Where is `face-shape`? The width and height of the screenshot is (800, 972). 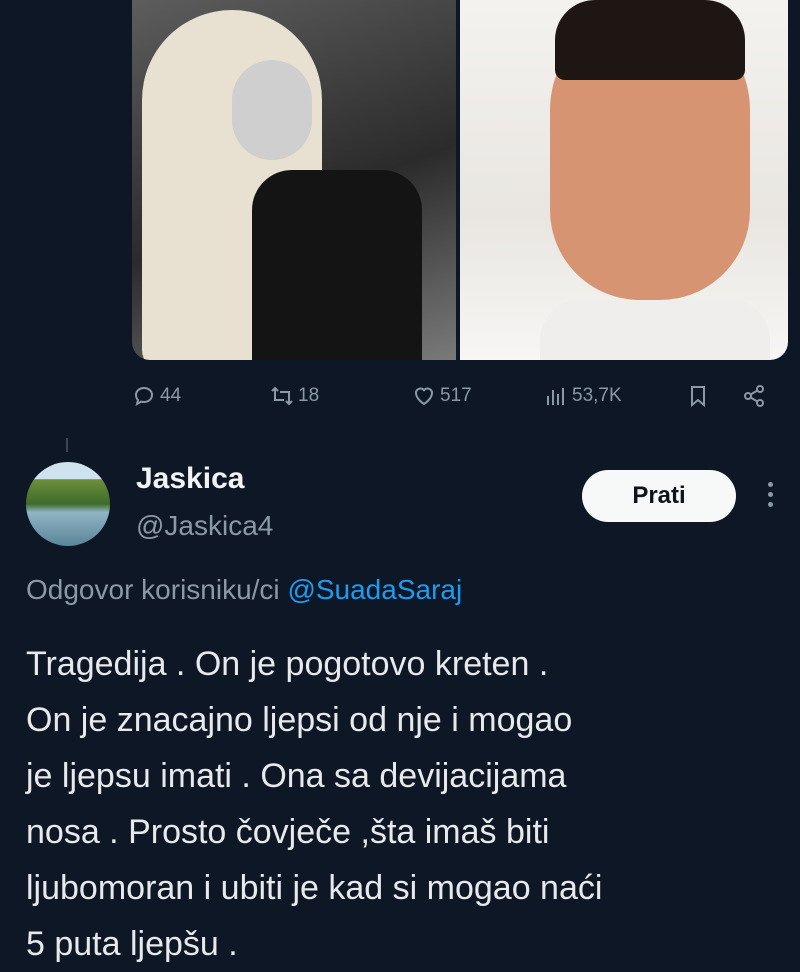 face-shape is located at coordinates (272, 110).